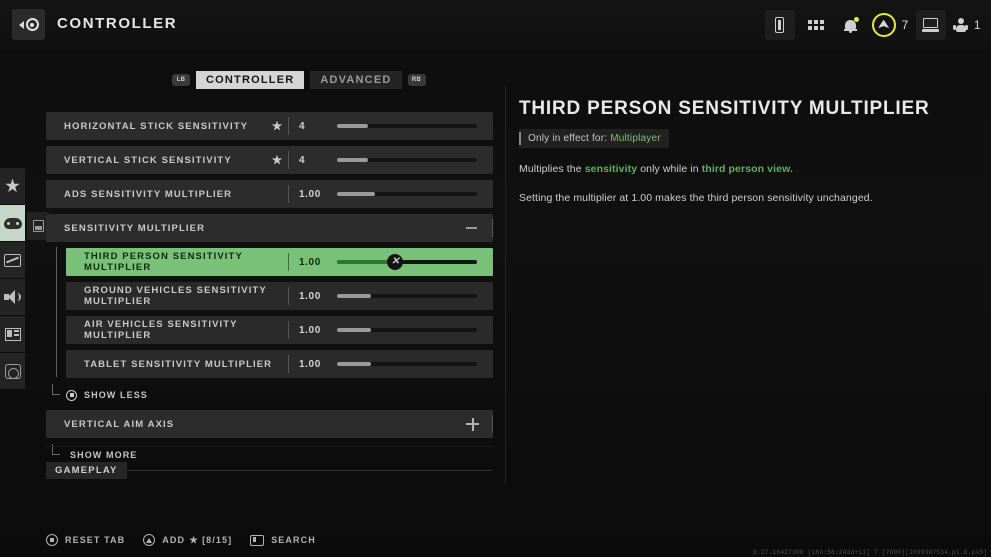 The image size is (991, 557). I want to click on setting-group-sensitivity-multiplier: SENSITIVITY MULTIPLIER, so click(269, 228).